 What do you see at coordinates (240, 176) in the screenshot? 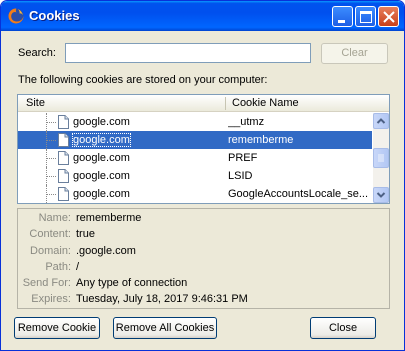
I see `cell-cookie-name: LSID` at bounding box center [240, 176].